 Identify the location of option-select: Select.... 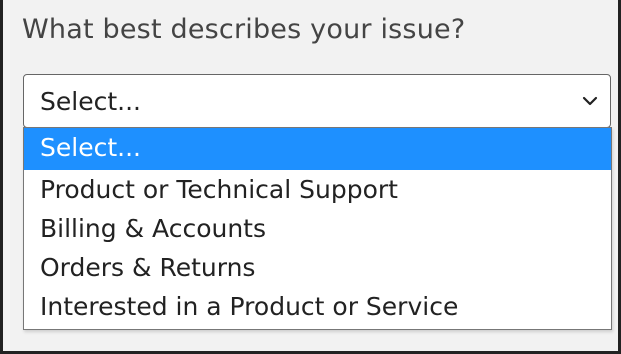
(317, 149).